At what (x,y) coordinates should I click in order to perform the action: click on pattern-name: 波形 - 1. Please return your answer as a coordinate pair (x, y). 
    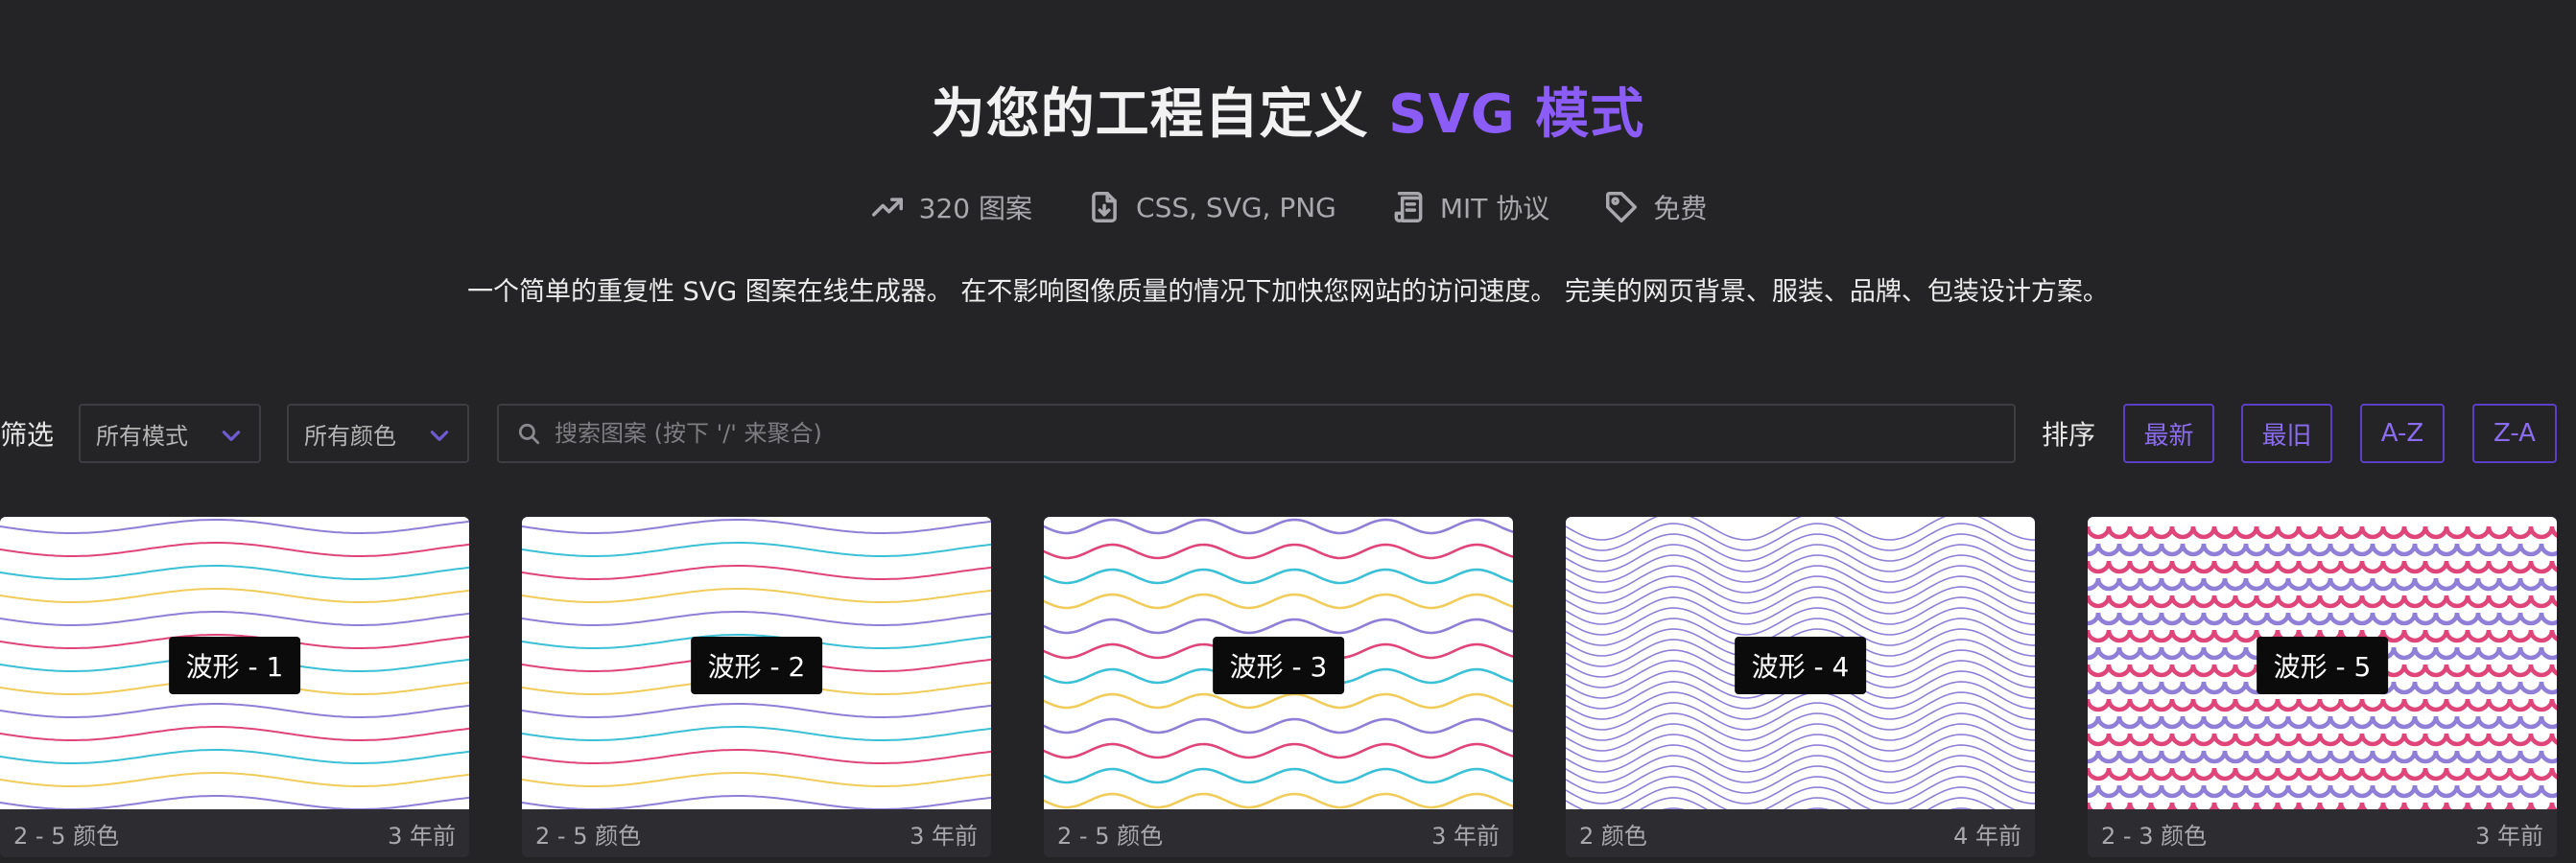
    Looking at the image, I should click on (235, 666).